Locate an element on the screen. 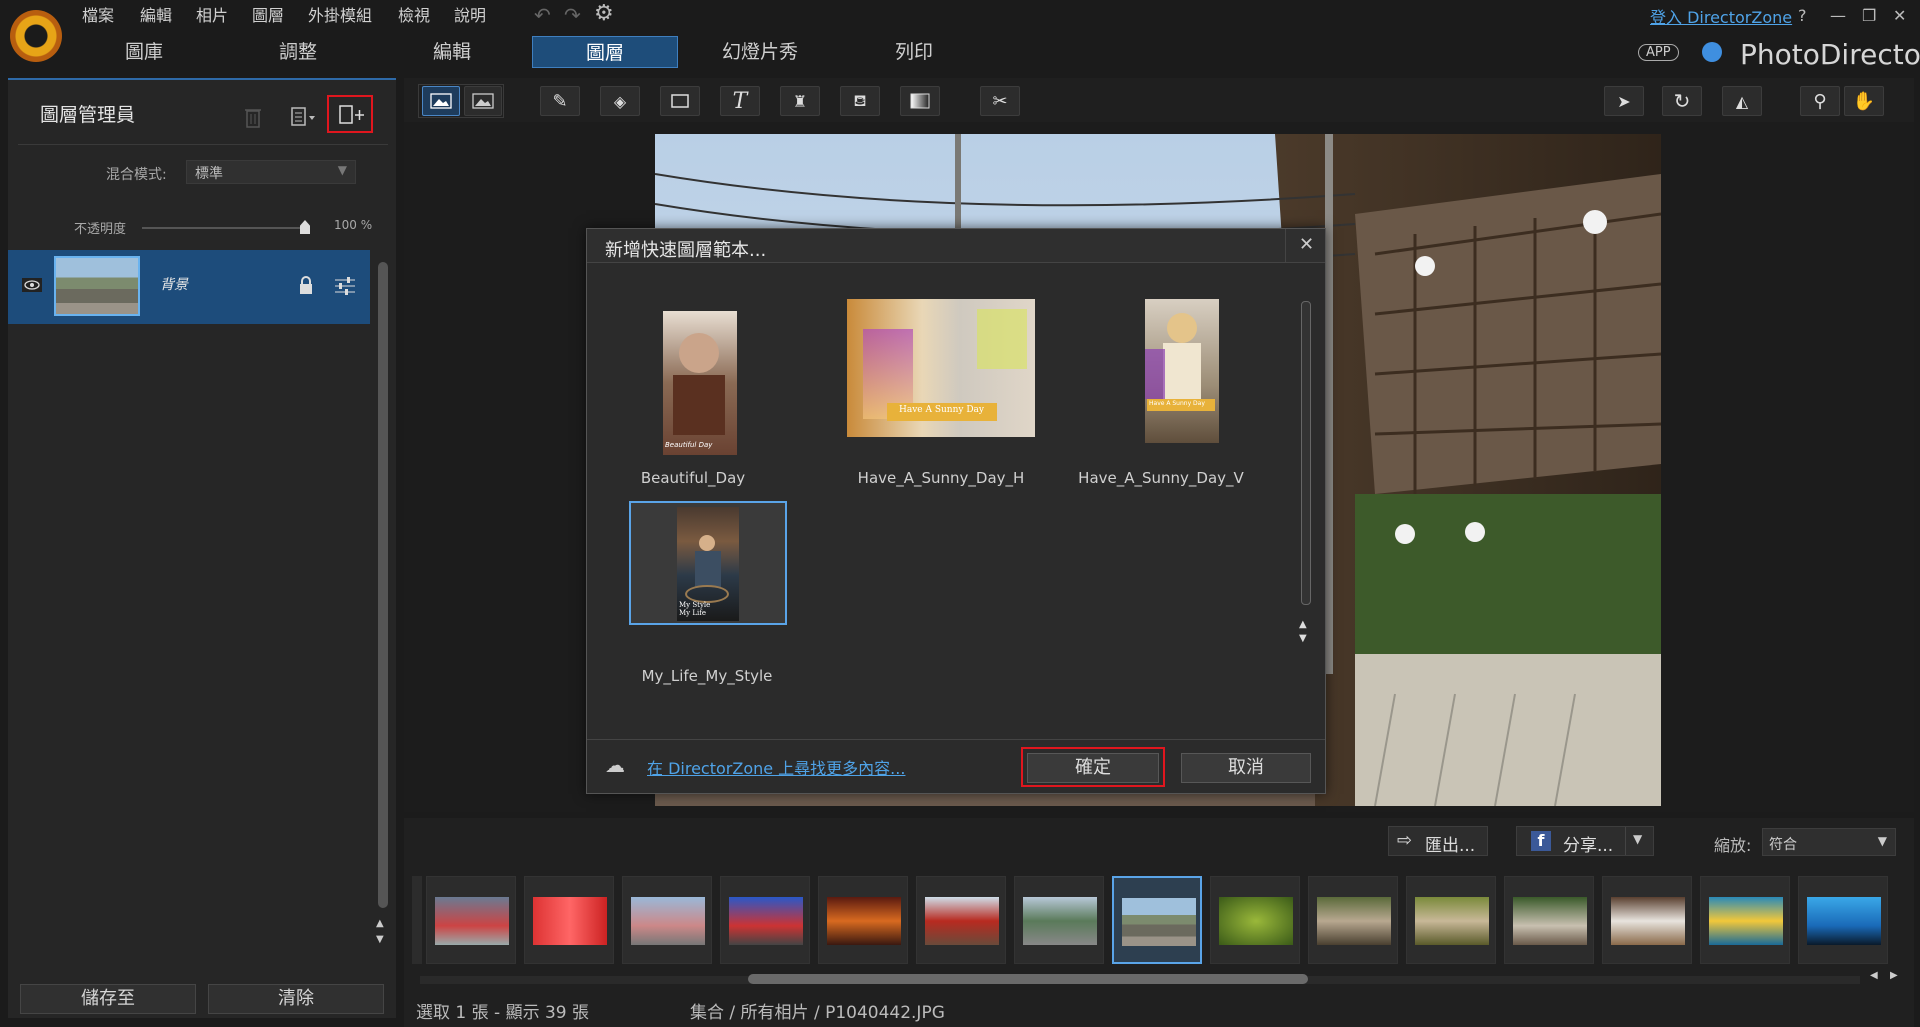 Image resolution: width=1920 pixels, height=1027 pixels. tab-slideshow: 幻燈片秀 is located at coordinates (760, 52).